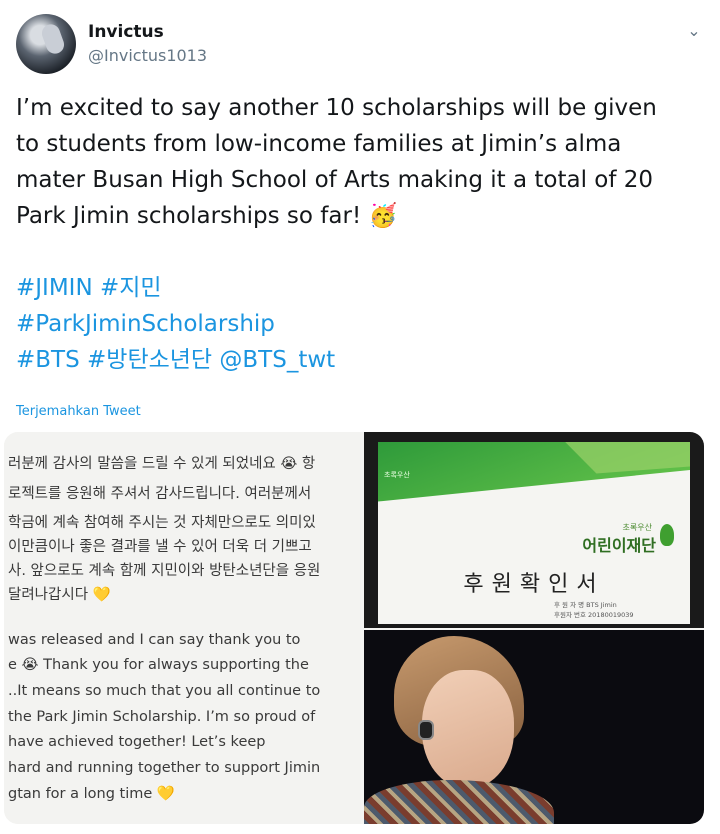  Describe the element at coordinates (147, 55) in the screenshot. I see `author-handle: @Invictus1013` at that location.